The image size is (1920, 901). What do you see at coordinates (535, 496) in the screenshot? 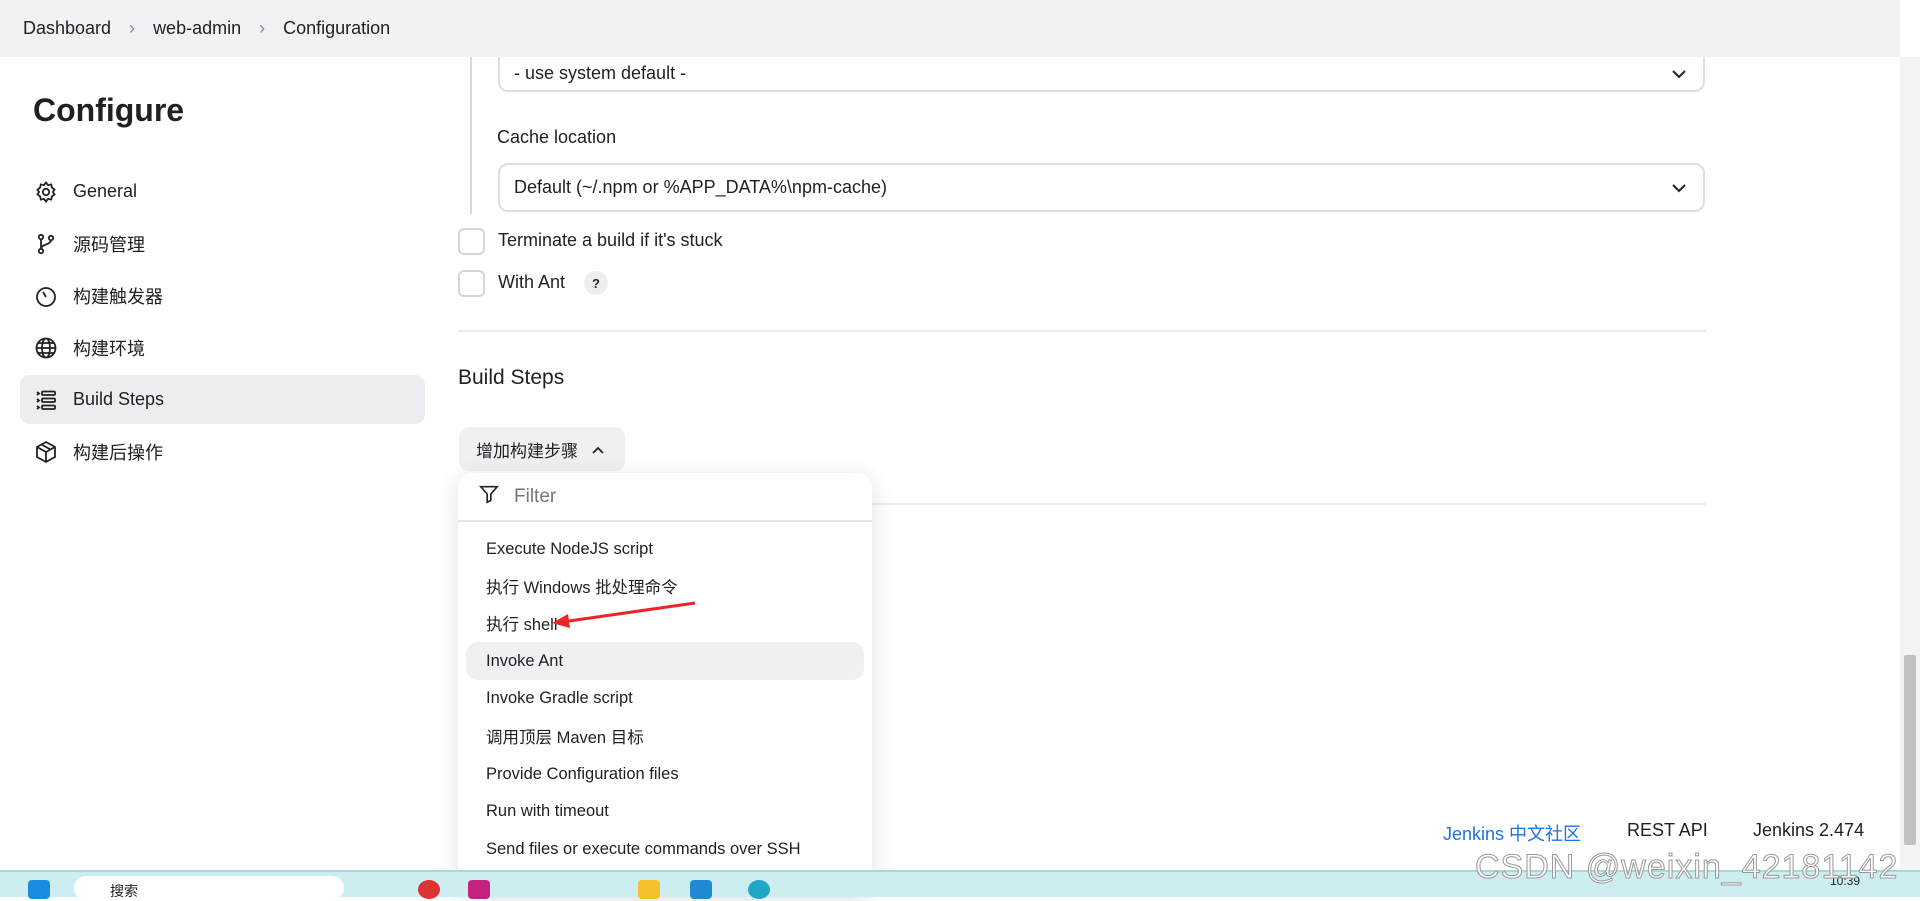
I see `filter-placeholder: Filter` at bounding box center [535, 496].